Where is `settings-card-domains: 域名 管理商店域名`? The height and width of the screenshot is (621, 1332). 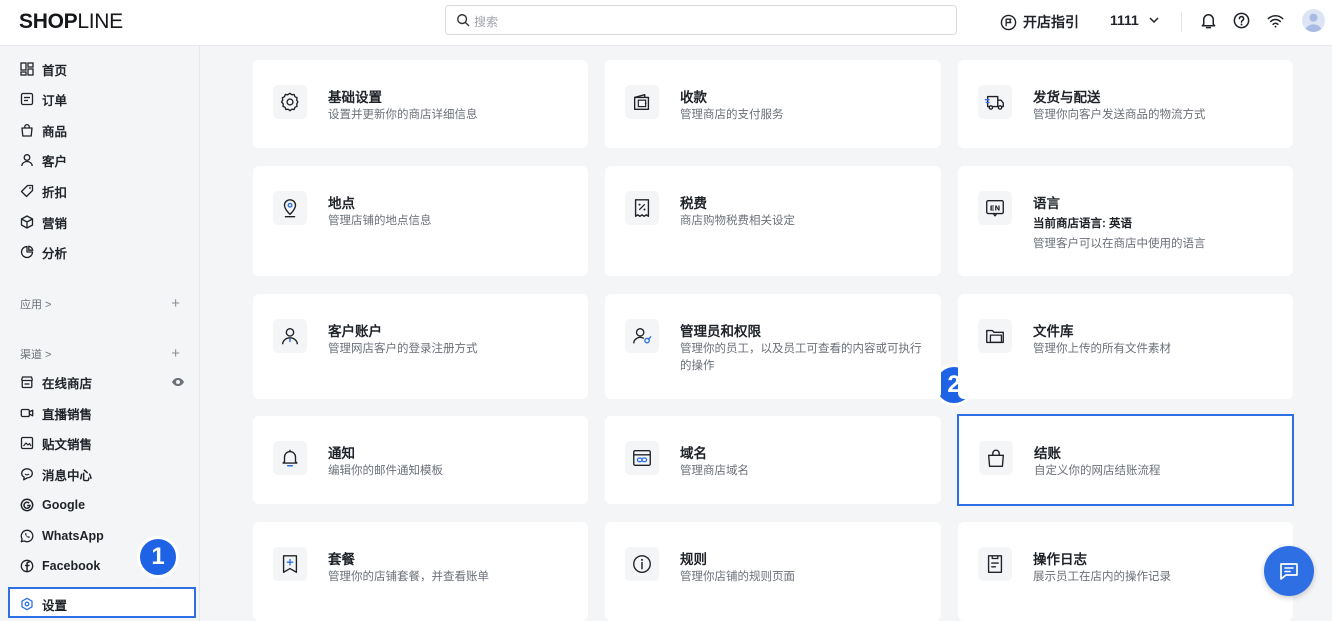 settings-card-domains: 域名 管理商店域名 is located at coordinates (773, 460).